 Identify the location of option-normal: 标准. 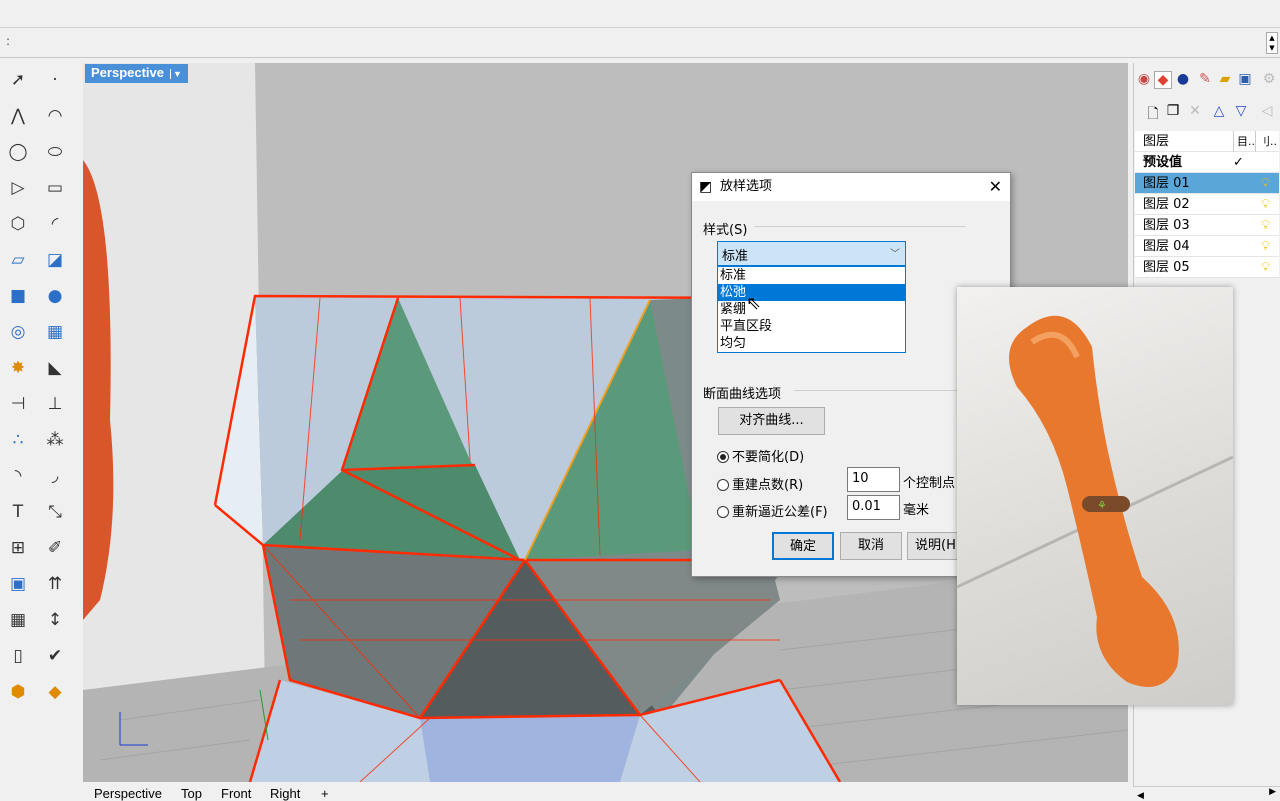
(811, 275).